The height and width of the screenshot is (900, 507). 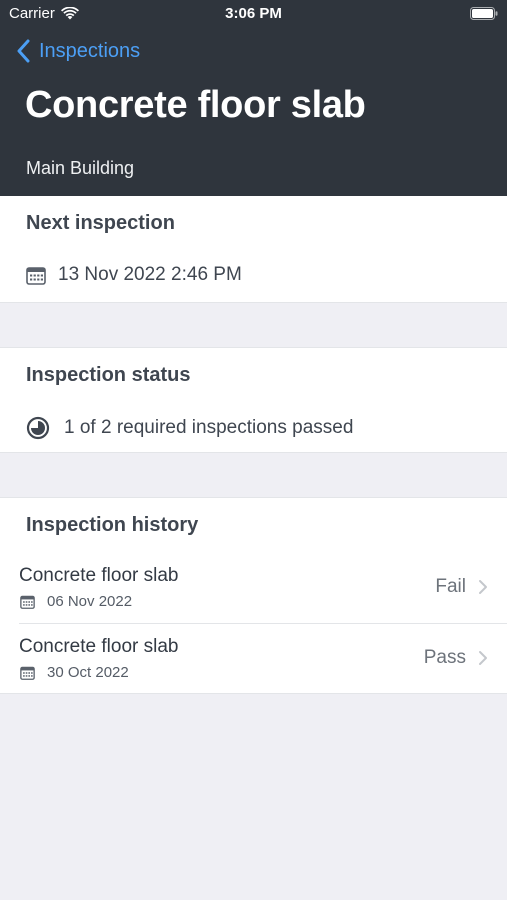 What do you see at coordinates (100, 223) in the screenshot?
I see `next-inspection-heading: Next inspection` at bounding box center [100, 223].